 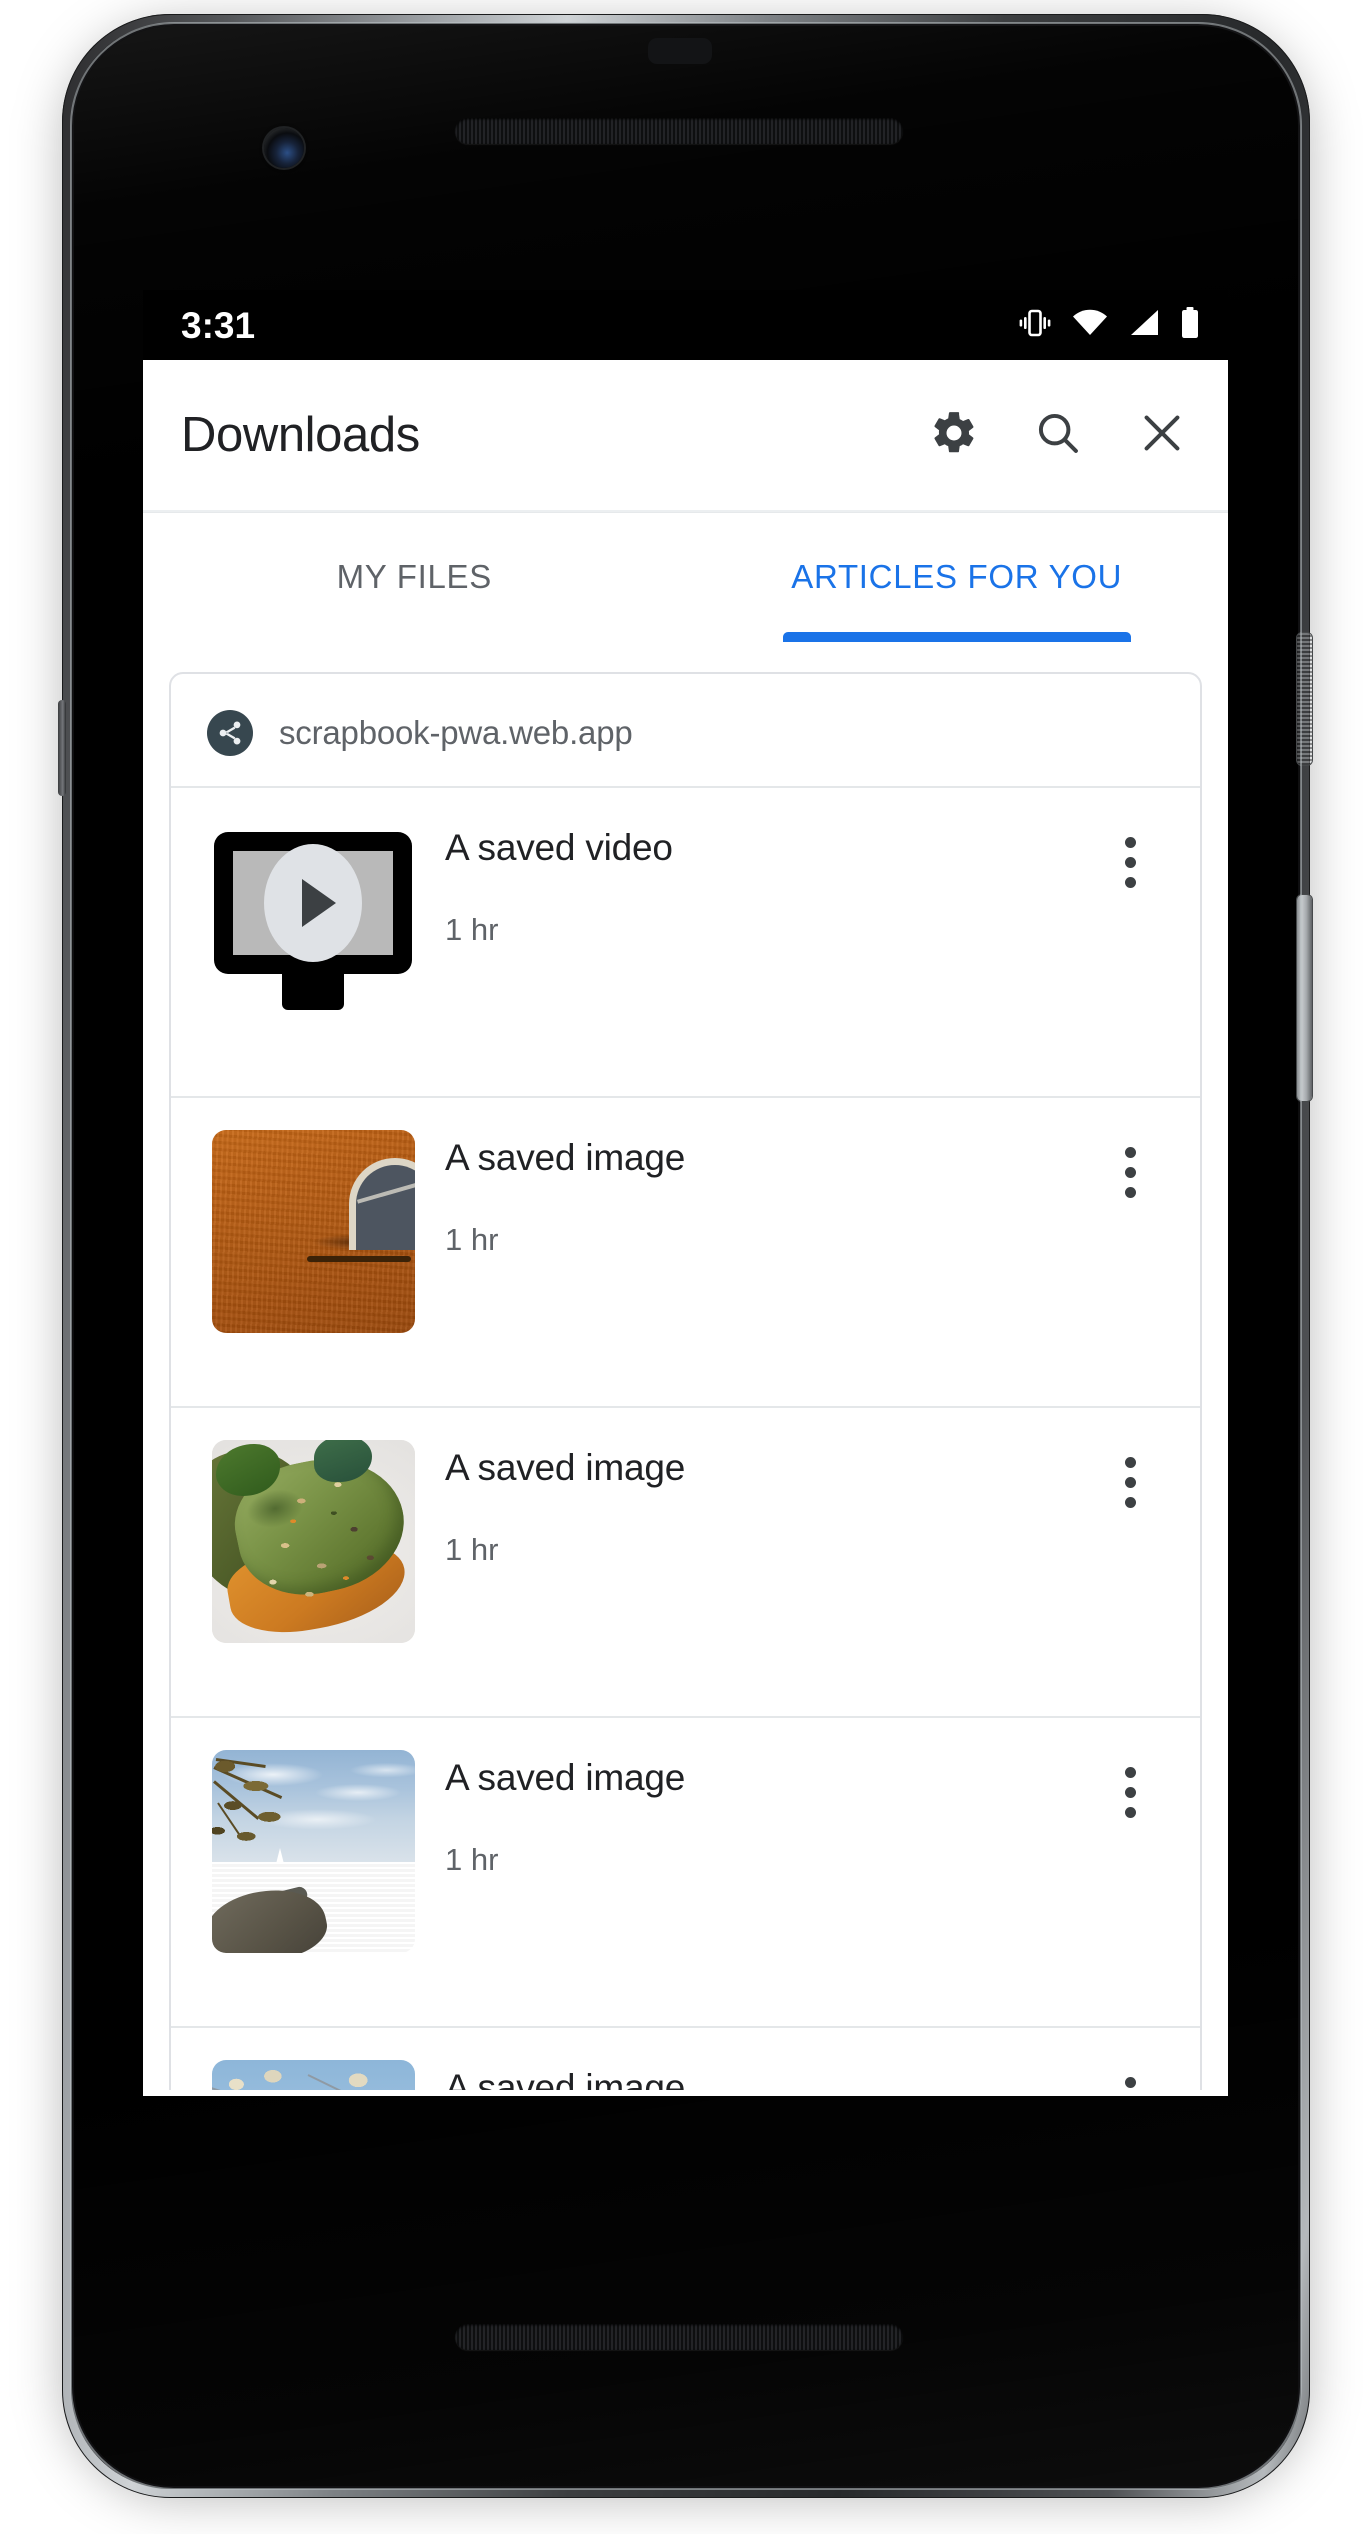 I want to click on proximity-sensor, so click(x=680, y=51).